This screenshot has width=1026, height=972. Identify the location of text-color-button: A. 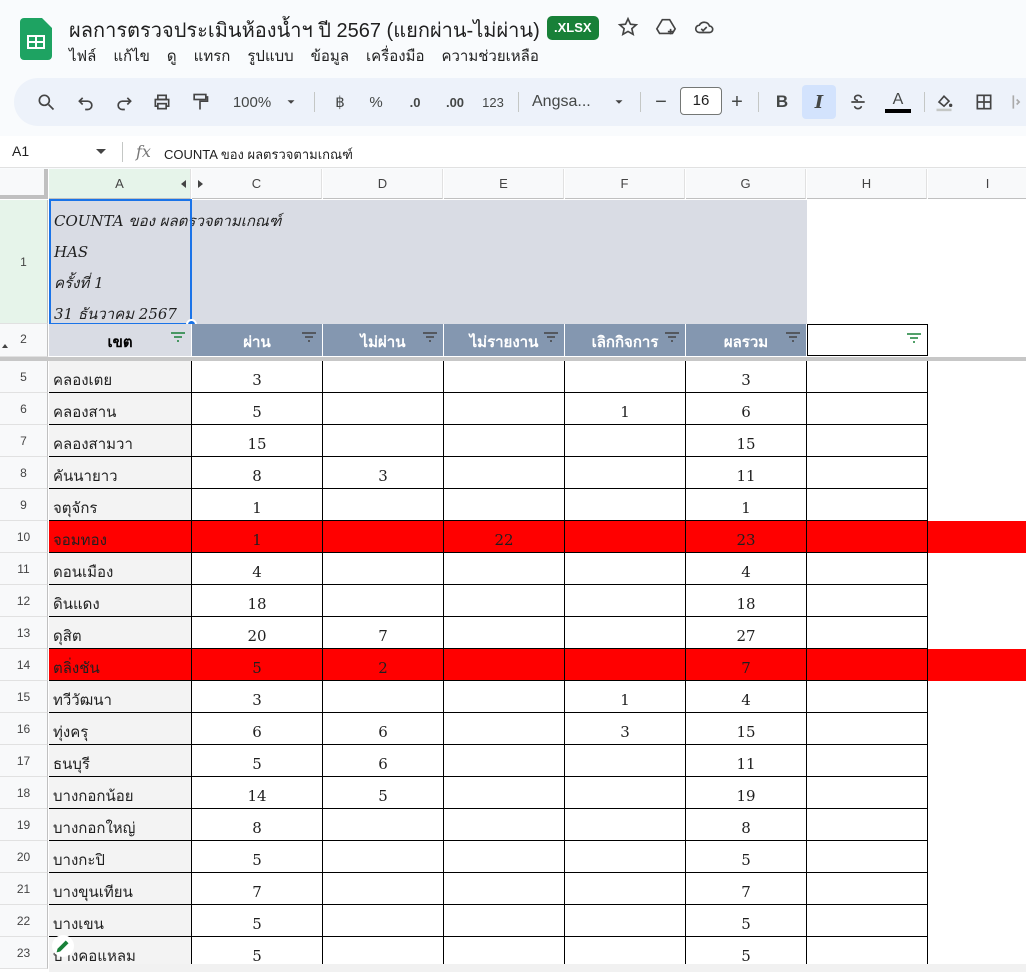
(898, 102).